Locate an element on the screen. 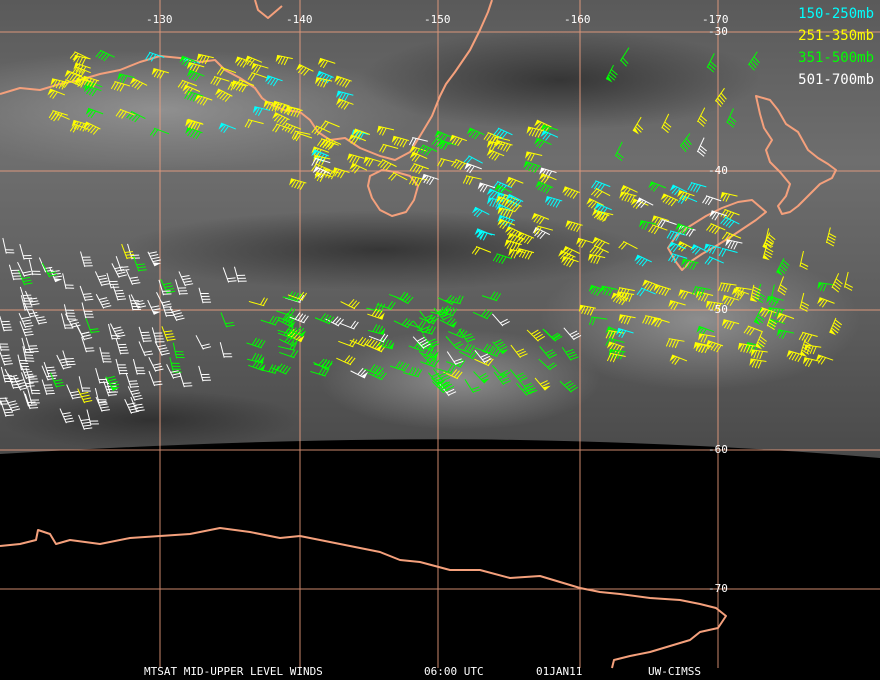 The width and height of the screenshot is (880, 680). latitude-label: -30 is located at coordinates (718, 31).